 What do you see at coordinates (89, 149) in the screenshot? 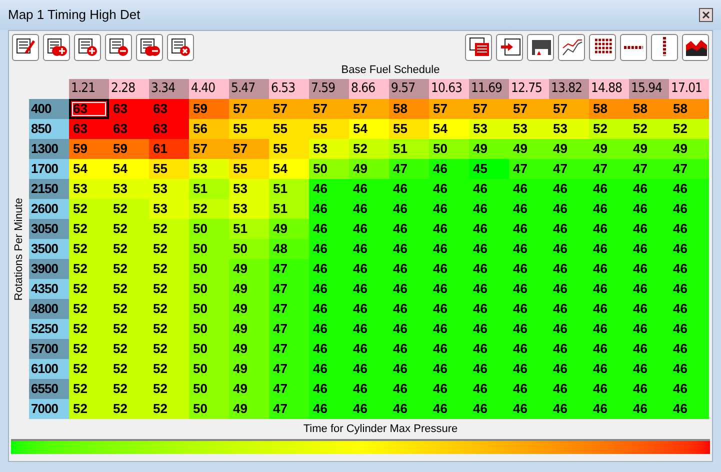
I see `table-cell: 59` at bounding box center [89, 149].